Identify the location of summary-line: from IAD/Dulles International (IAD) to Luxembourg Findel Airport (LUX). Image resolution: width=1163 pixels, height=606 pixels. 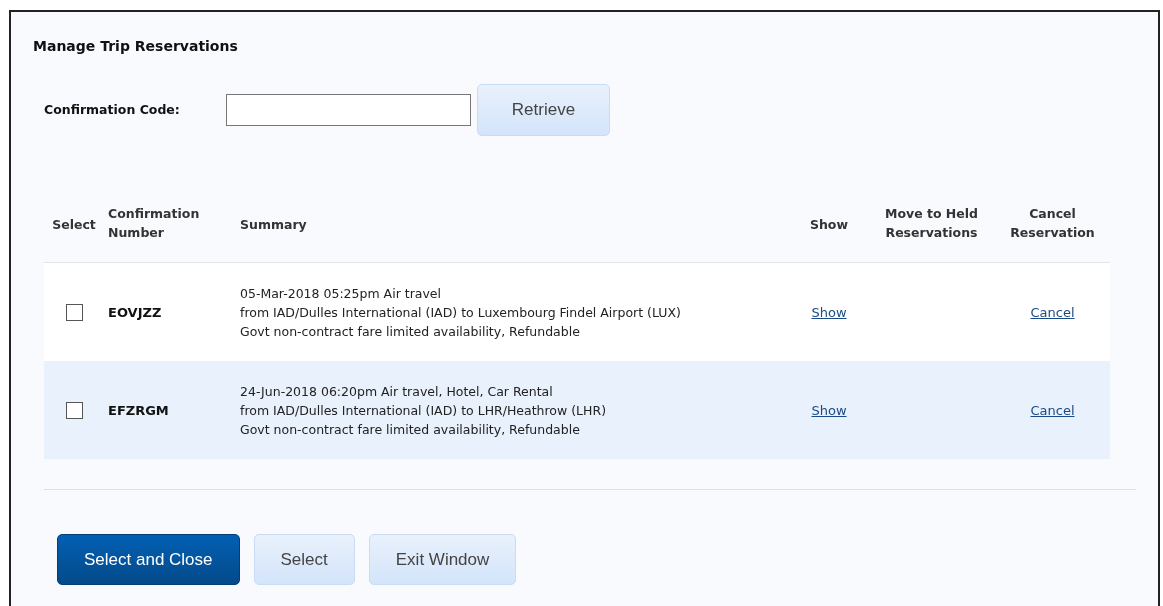
(461, 312).